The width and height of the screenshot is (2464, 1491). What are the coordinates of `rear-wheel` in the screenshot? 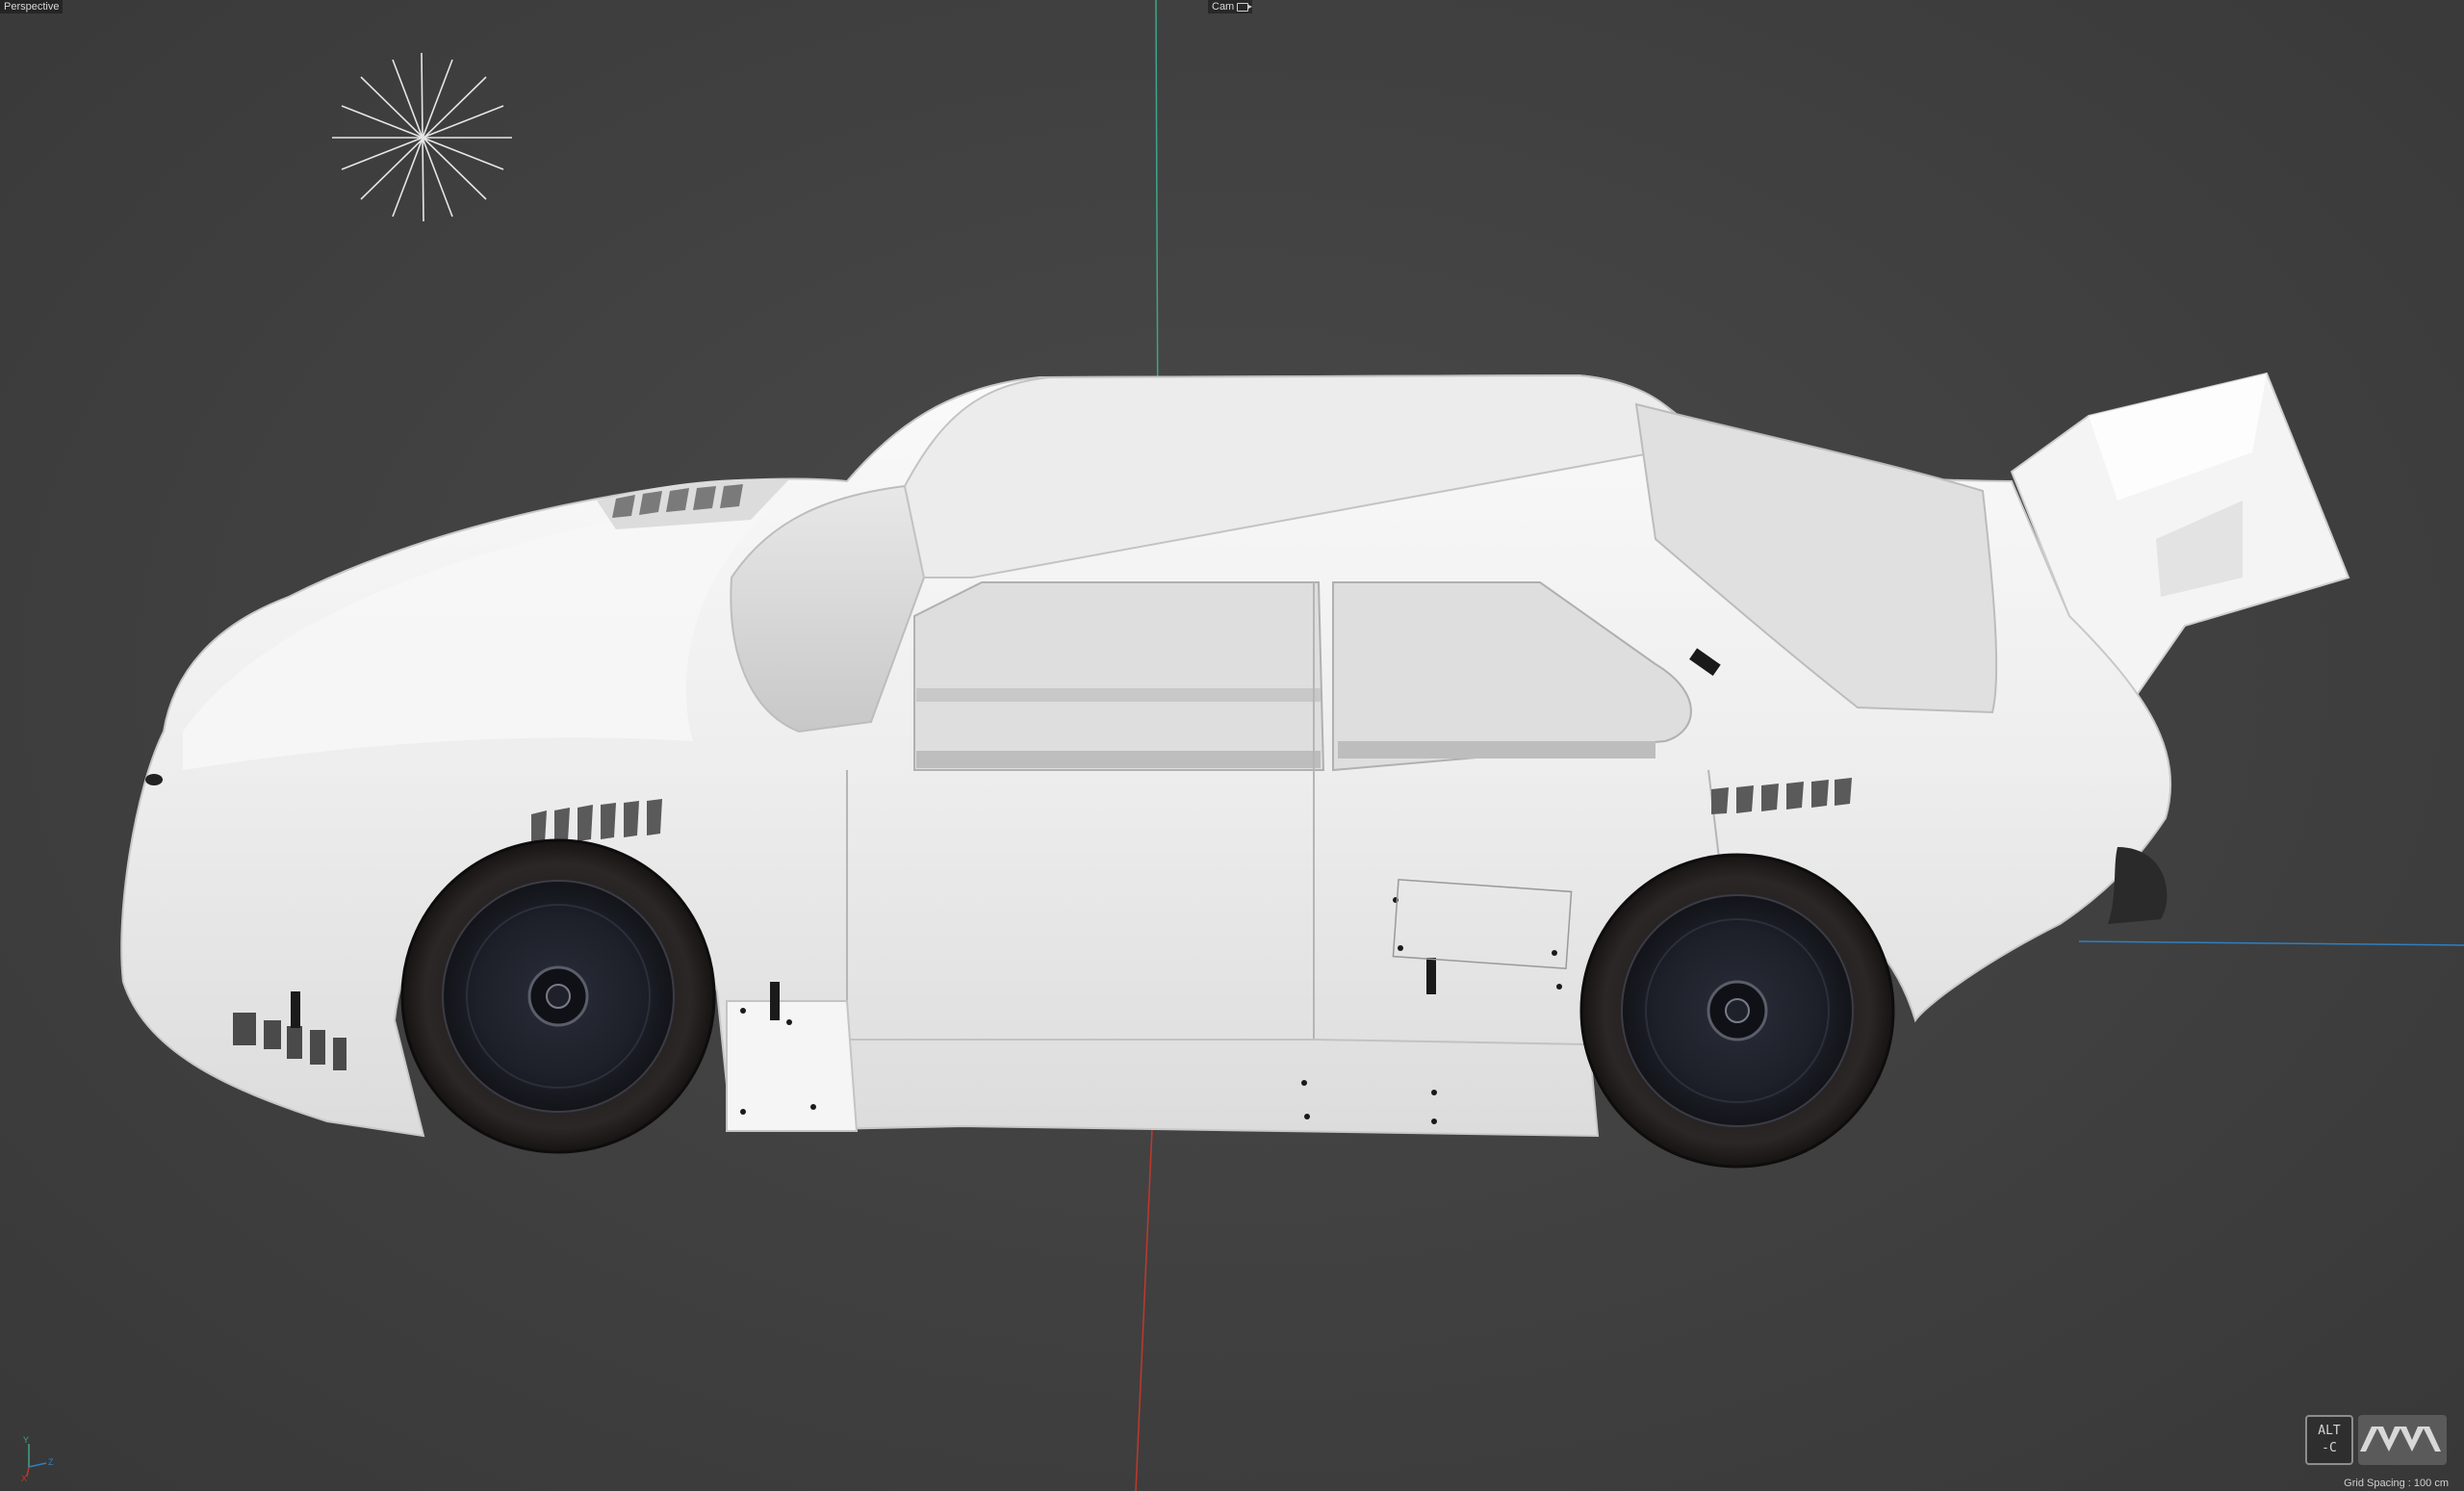 It's located at (1737, 1011).